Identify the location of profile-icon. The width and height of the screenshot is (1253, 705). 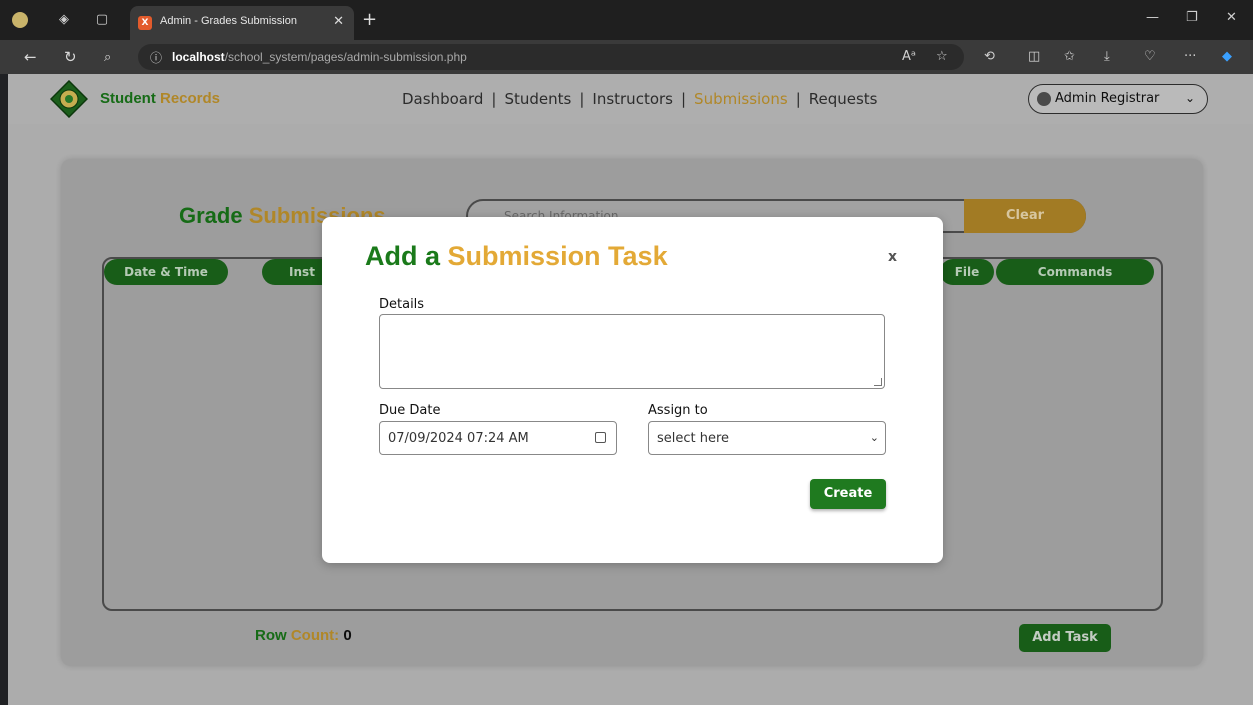
(20, 20).